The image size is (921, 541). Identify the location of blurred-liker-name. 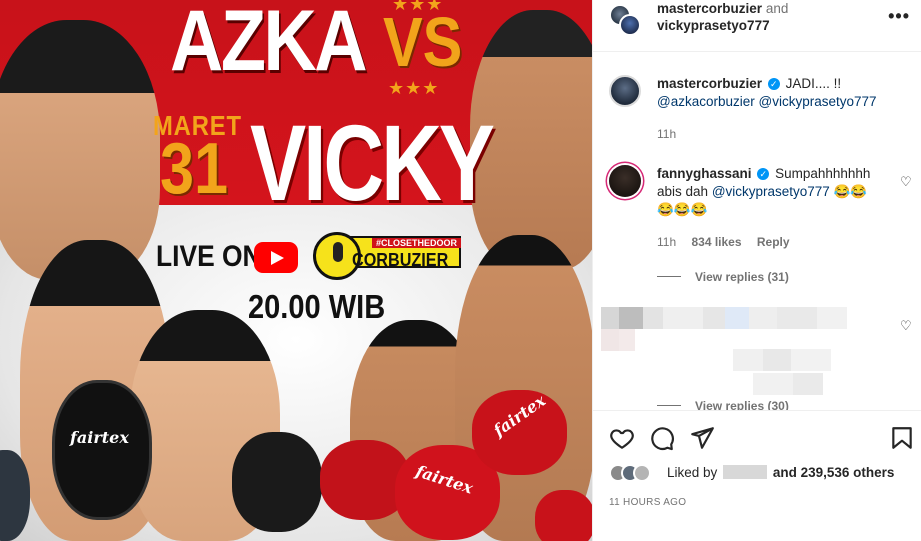
(745, 472).